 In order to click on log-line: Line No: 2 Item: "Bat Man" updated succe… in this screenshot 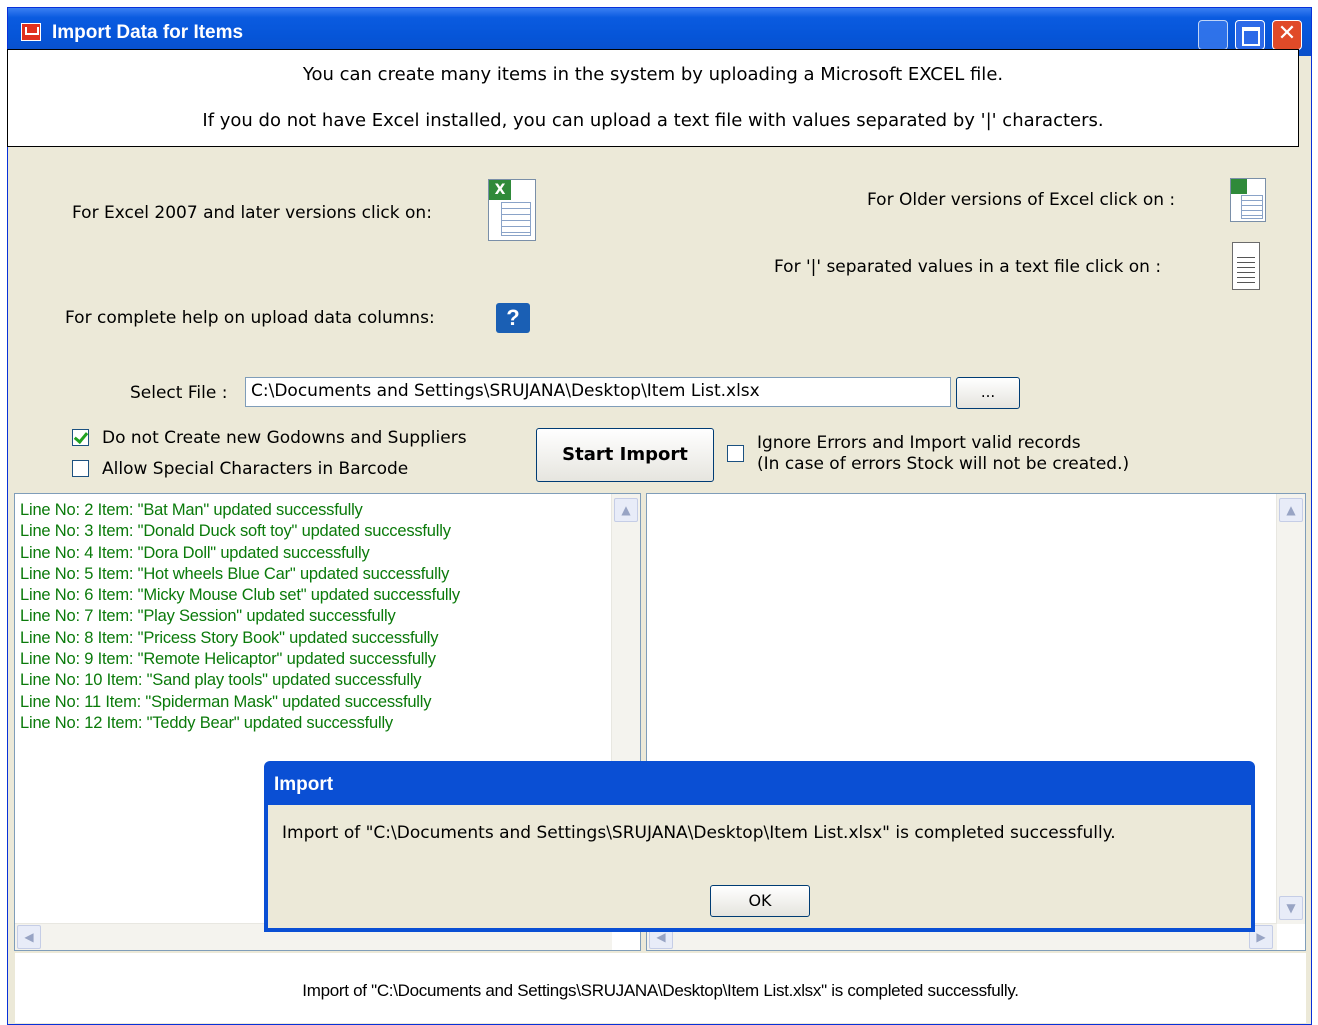, I will do `click(191, 510)`.